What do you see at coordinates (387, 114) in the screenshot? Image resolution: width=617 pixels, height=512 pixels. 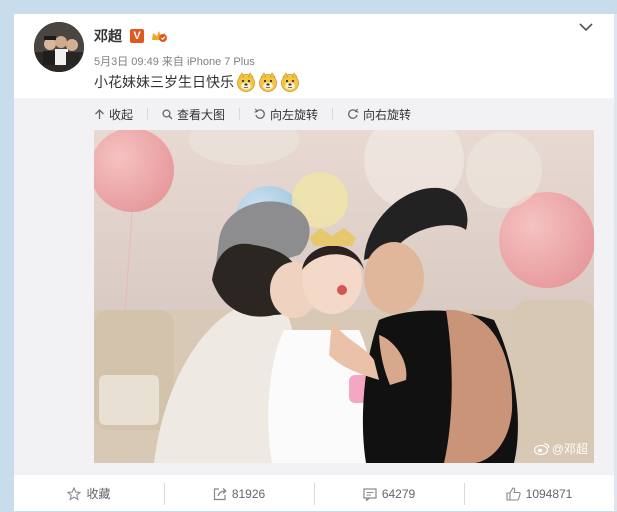 I see `rotate-right-label: 向右旋转` at bounding box center [387, 114].